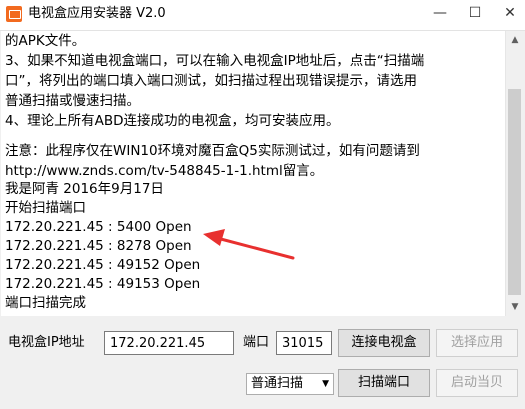  I want to click on port-label: 端口, so click(256, 342).